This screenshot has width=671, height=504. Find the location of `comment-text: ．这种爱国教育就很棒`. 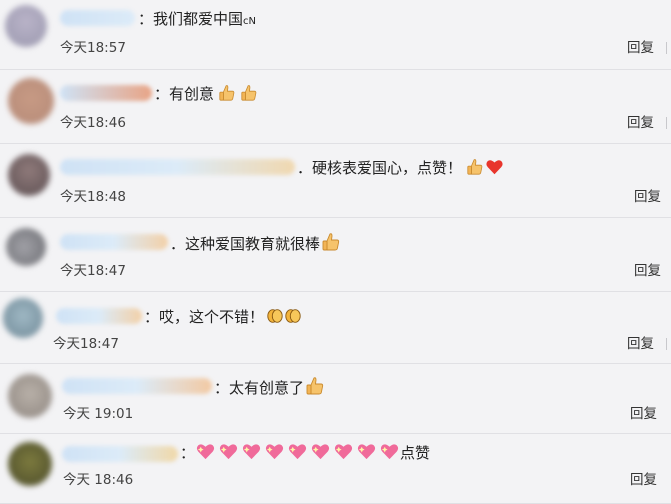

comment-text: ．这种爱国教育就很棒 is located at coordinates (255, 243).